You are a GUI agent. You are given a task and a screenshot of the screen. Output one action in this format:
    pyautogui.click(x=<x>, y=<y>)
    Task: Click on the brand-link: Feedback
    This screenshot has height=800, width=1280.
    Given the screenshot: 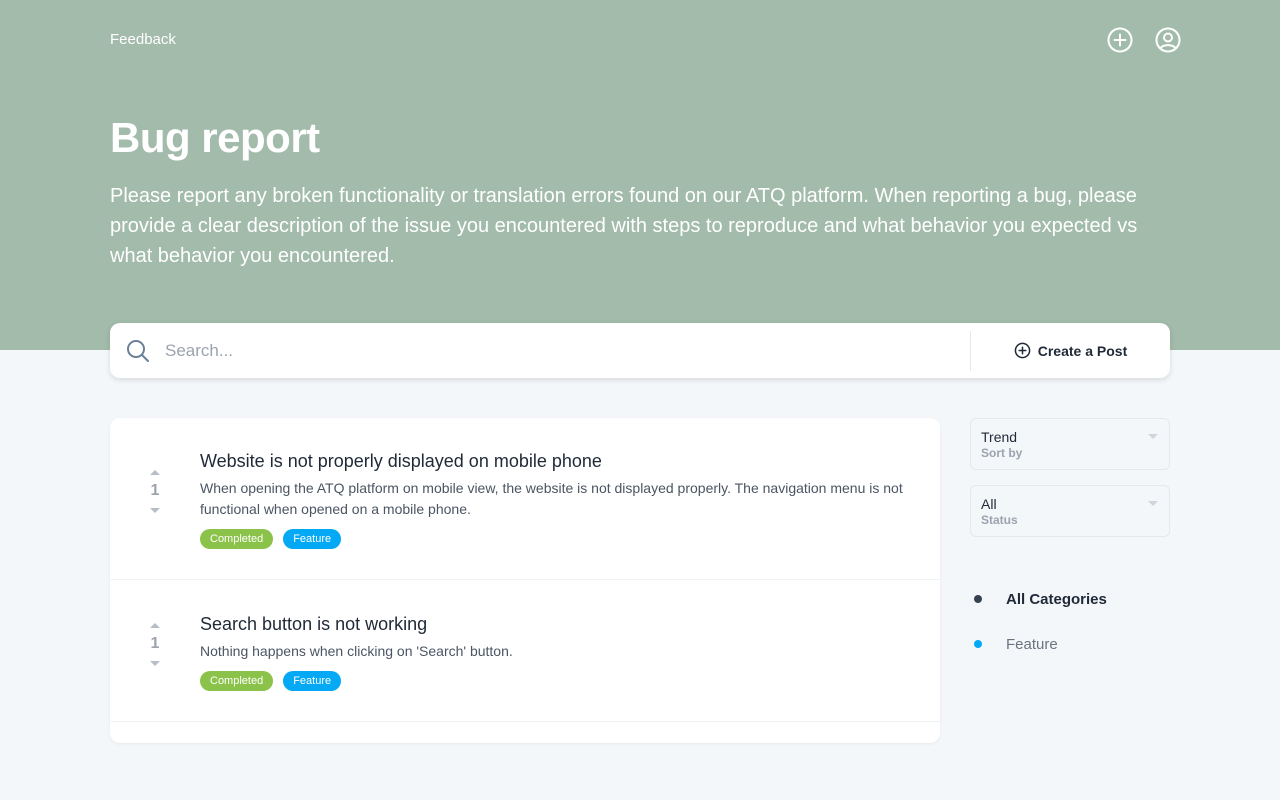 What is the action you would take?
    pyautogui.click(x=143, y=39)
    